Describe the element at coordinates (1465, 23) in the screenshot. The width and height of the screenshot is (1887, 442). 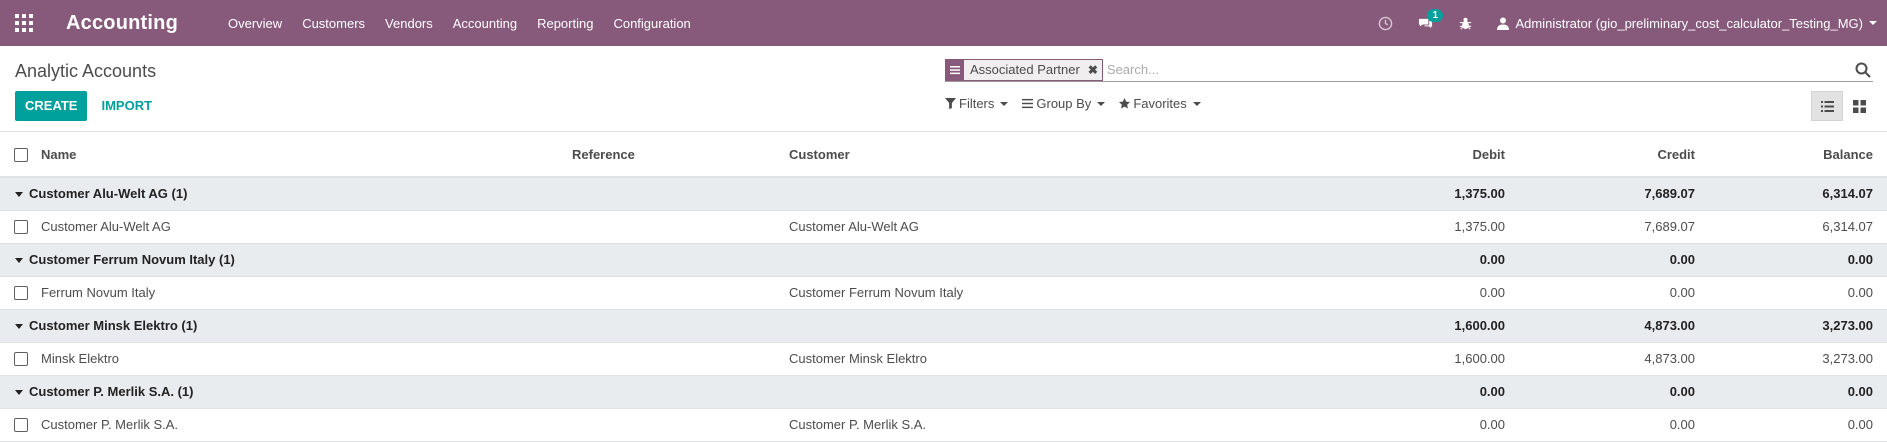
I see `debug-bug-icon` at that location.